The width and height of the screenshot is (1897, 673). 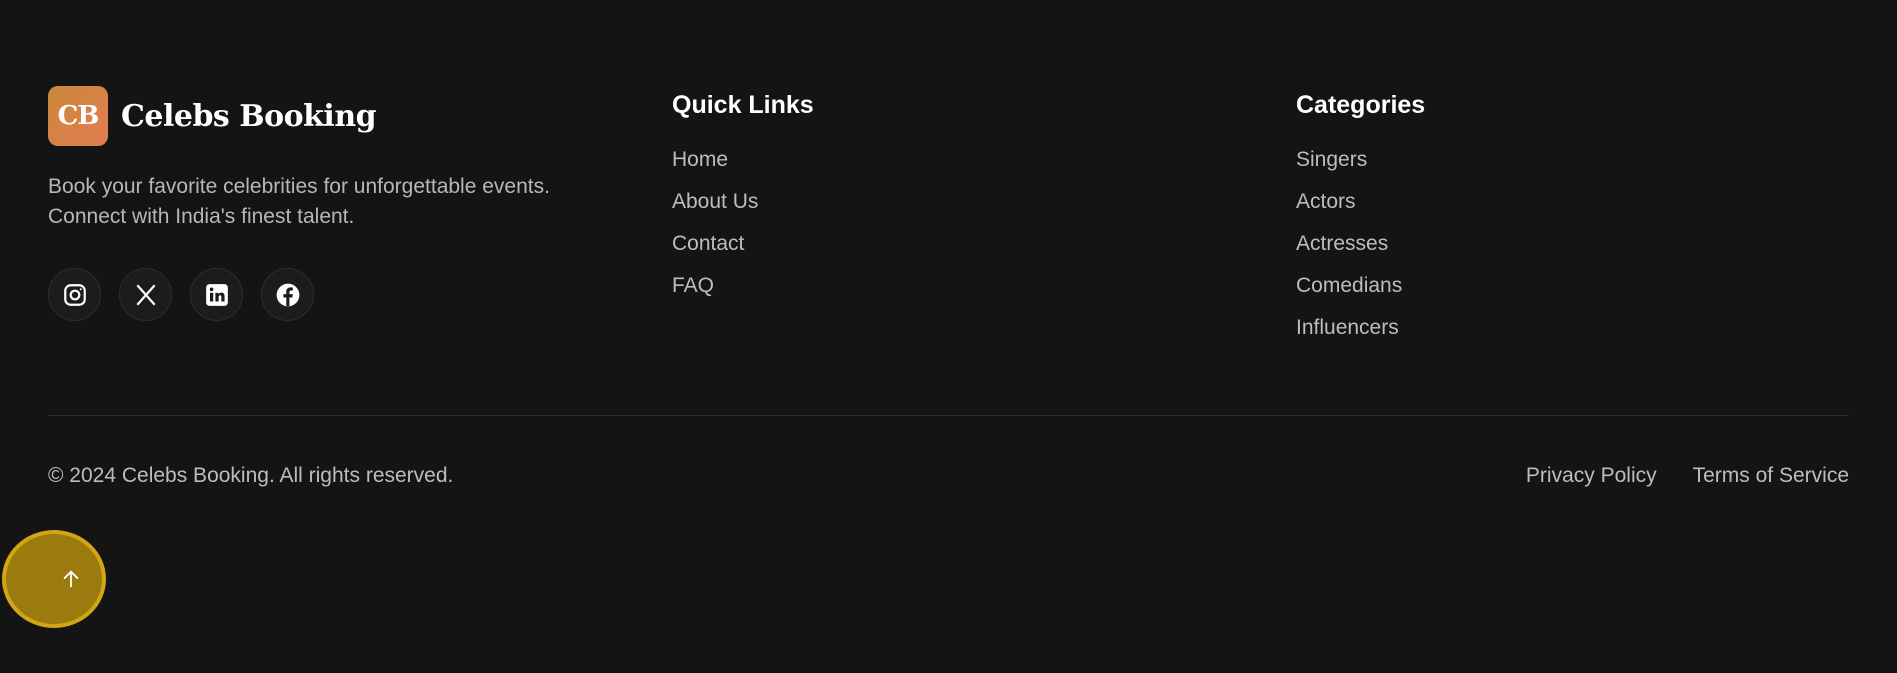 What do you see at coordinates (360, 294) in the screenshot?
I see `social-links` at bounding box center [360, 294].